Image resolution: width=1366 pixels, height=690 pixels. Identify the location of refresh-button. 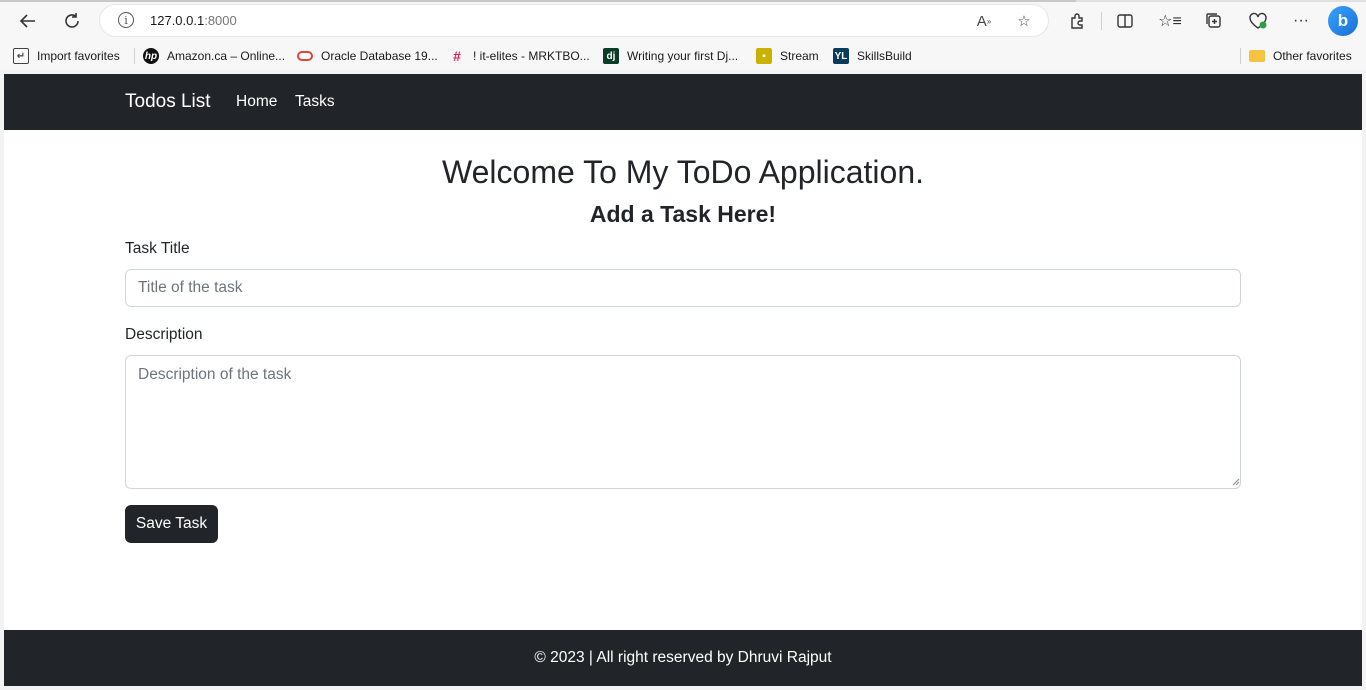
(72, 21).